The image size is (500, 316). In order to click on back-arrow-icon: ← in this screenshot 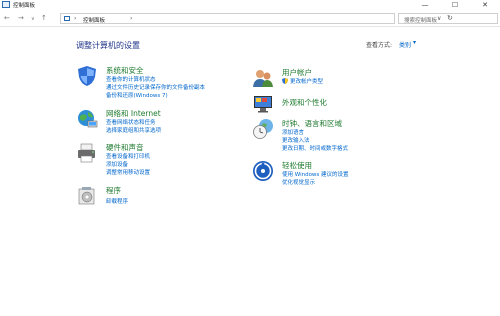, I will do `click(7, 18)`.